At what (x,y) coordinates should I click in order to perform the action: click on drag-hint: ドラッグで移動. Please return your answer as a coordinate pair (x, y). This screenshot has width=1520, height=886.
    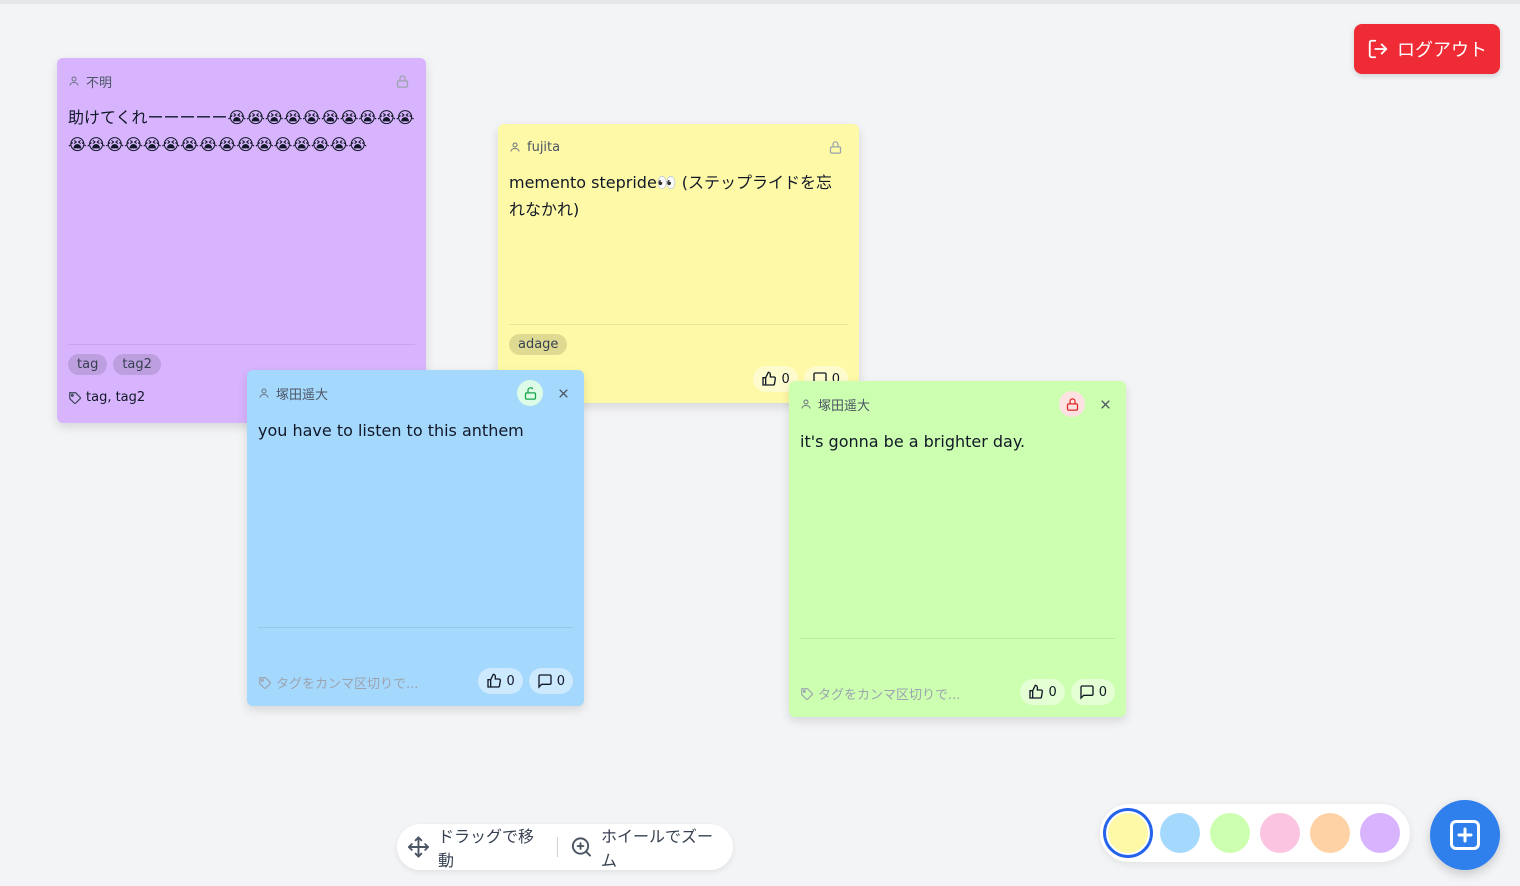
    Looking at the image, I should click on (476, 847).